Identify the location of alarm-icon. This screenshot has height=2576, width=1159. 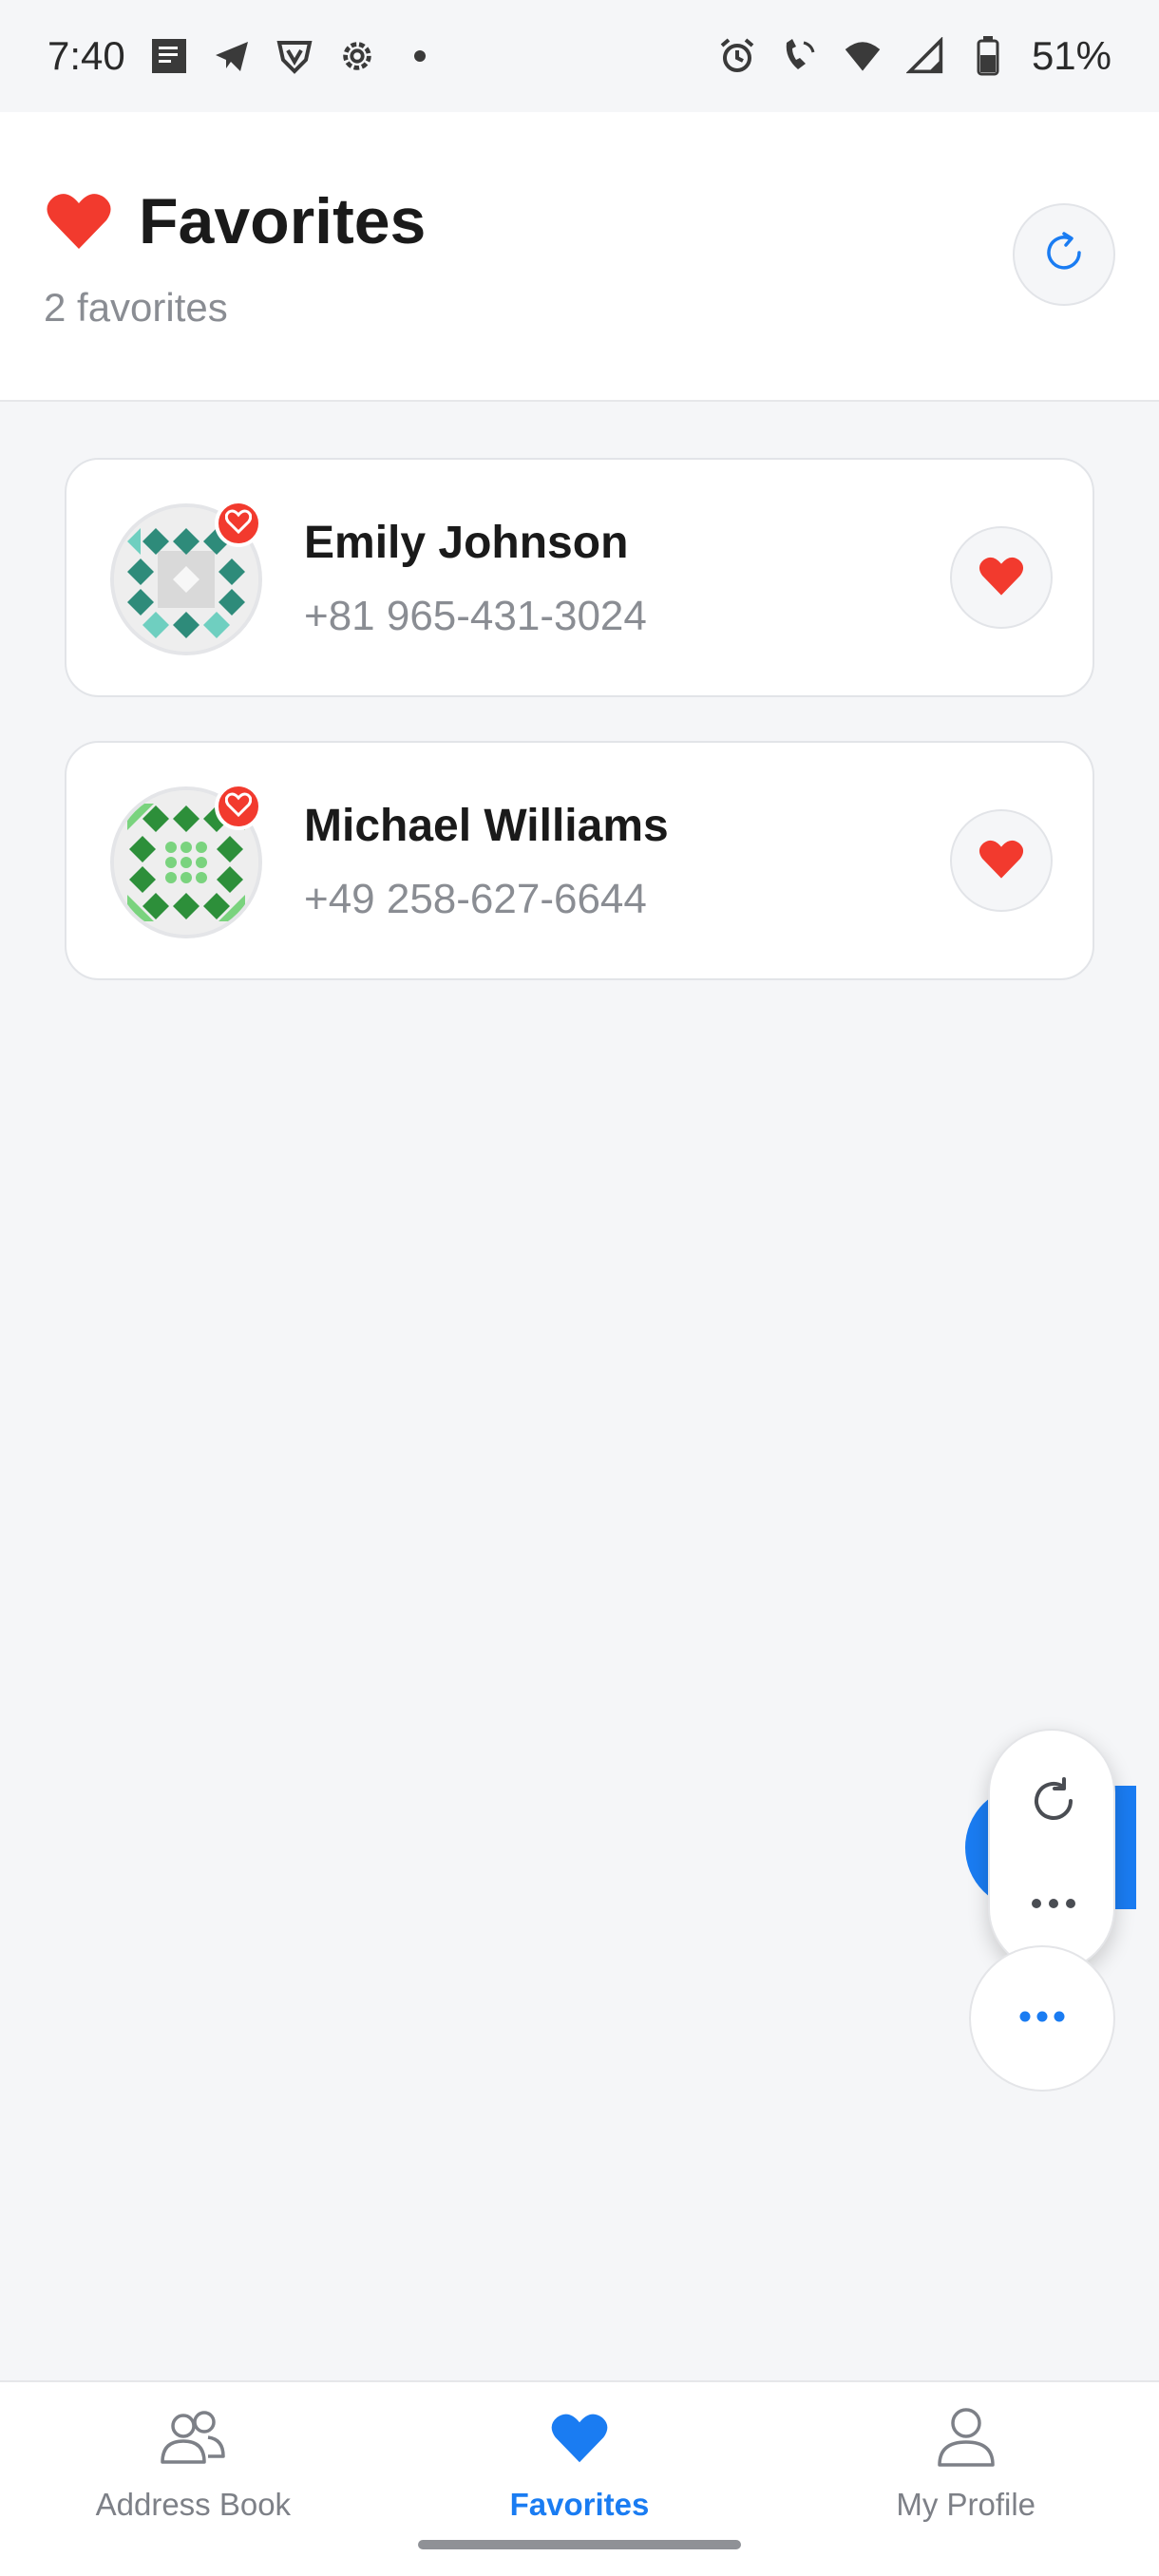
(737, 56).